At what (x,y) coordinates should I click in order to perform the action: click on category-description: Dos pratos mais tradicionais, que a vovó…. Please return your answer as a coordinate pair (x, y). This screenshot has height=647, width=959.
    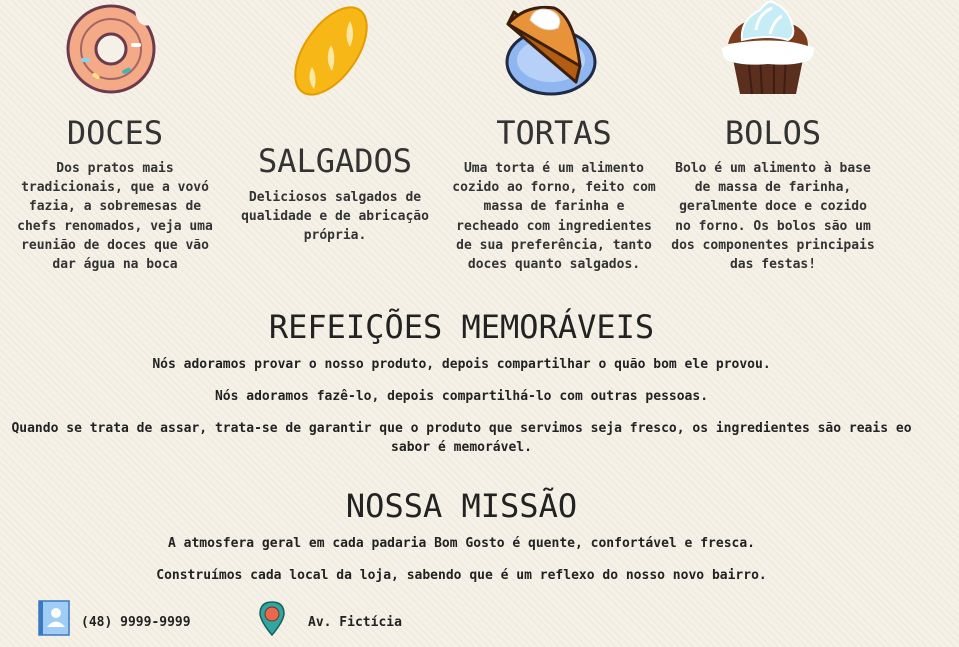
    Looking at the image, I should click on (115, 217).